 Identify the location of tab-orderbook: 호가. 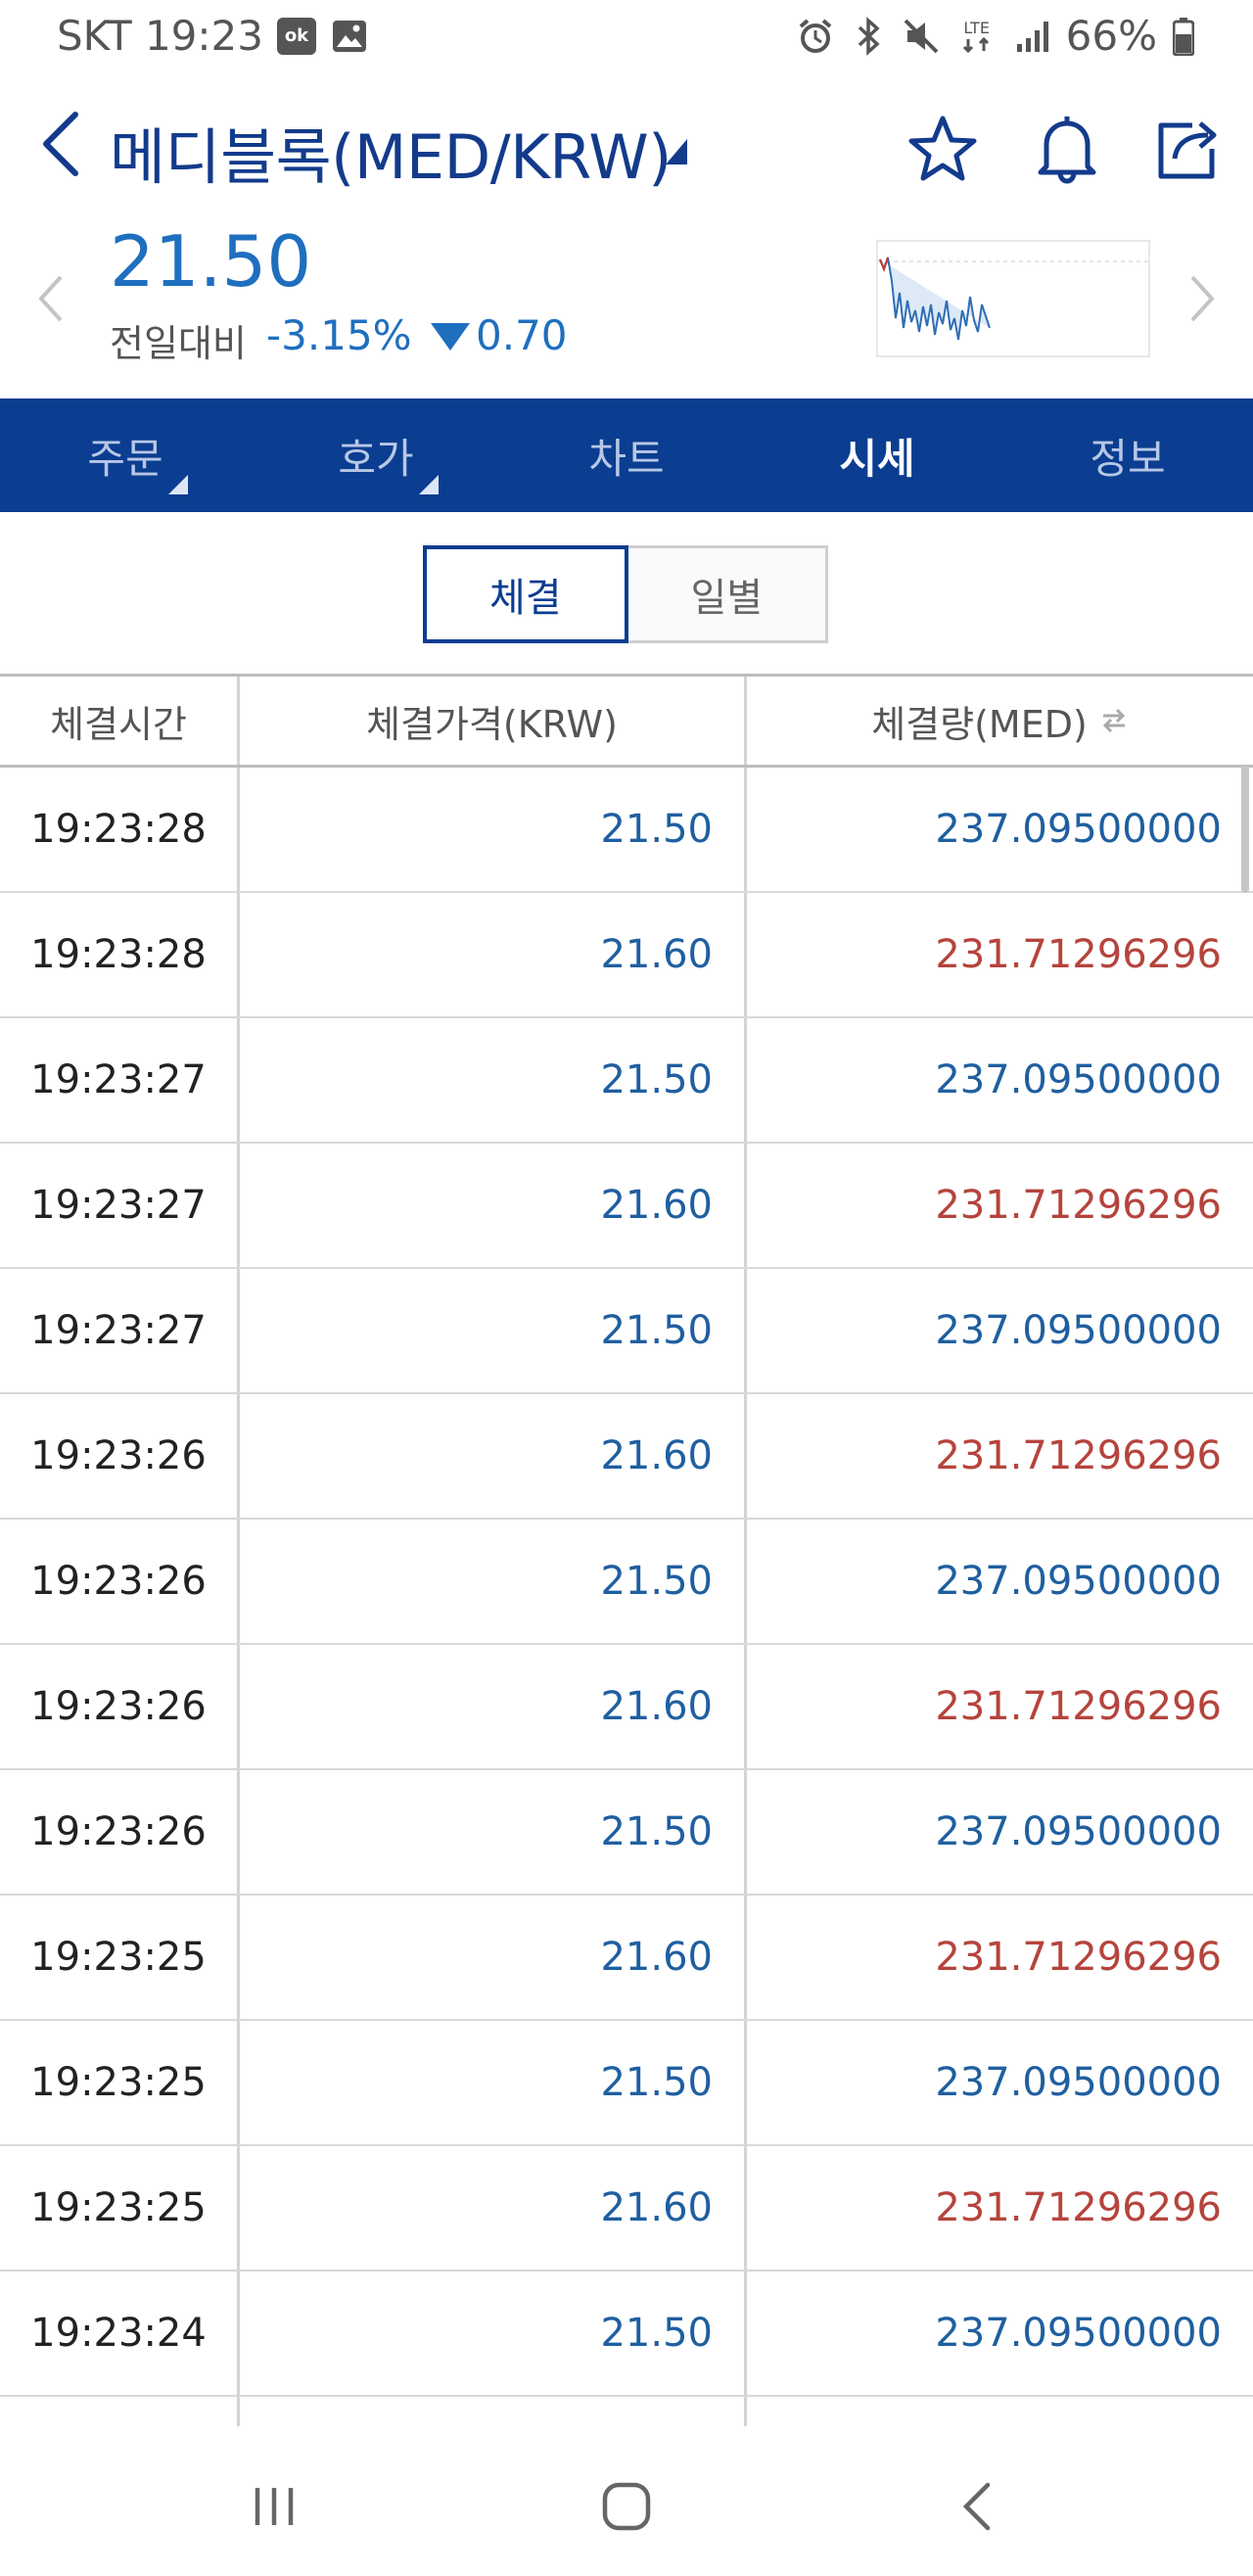
(376, 455).